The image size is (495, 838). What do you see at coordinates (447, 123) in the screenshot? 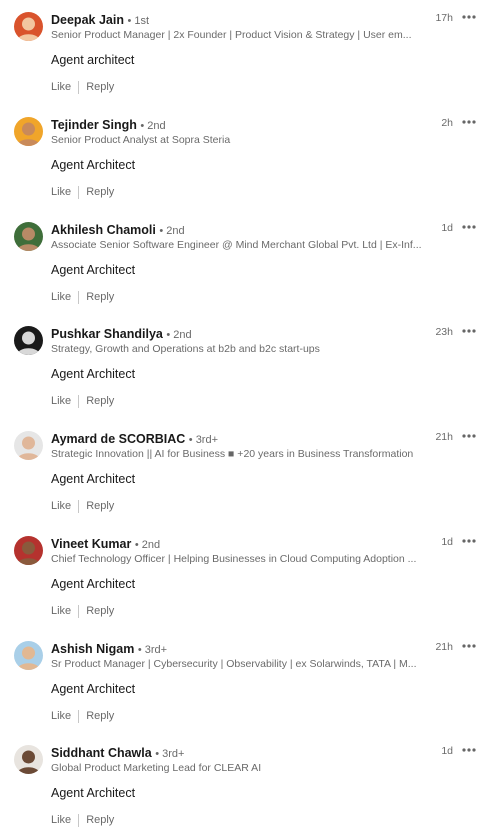
I see `comment-timestamp: 2h` at bounding box center [447, 123].